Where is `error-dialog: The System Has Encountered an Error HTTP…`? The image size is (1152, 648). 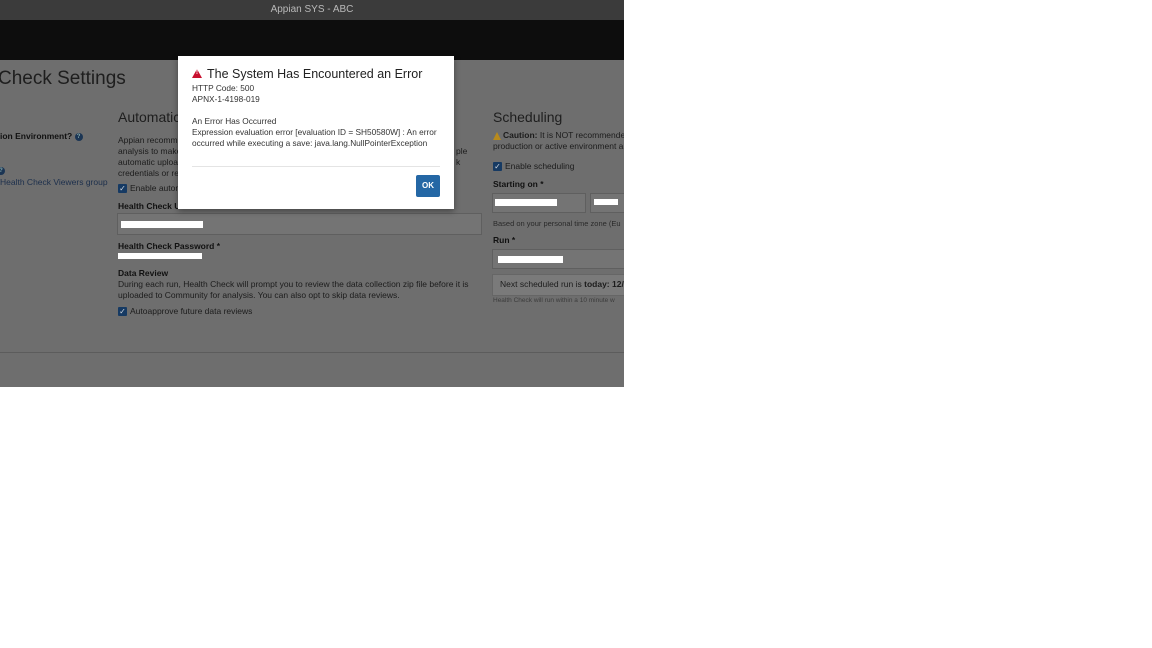 error-dialog: The System Has Encountered an Error HTTP… is located at coordinates (316, 132).